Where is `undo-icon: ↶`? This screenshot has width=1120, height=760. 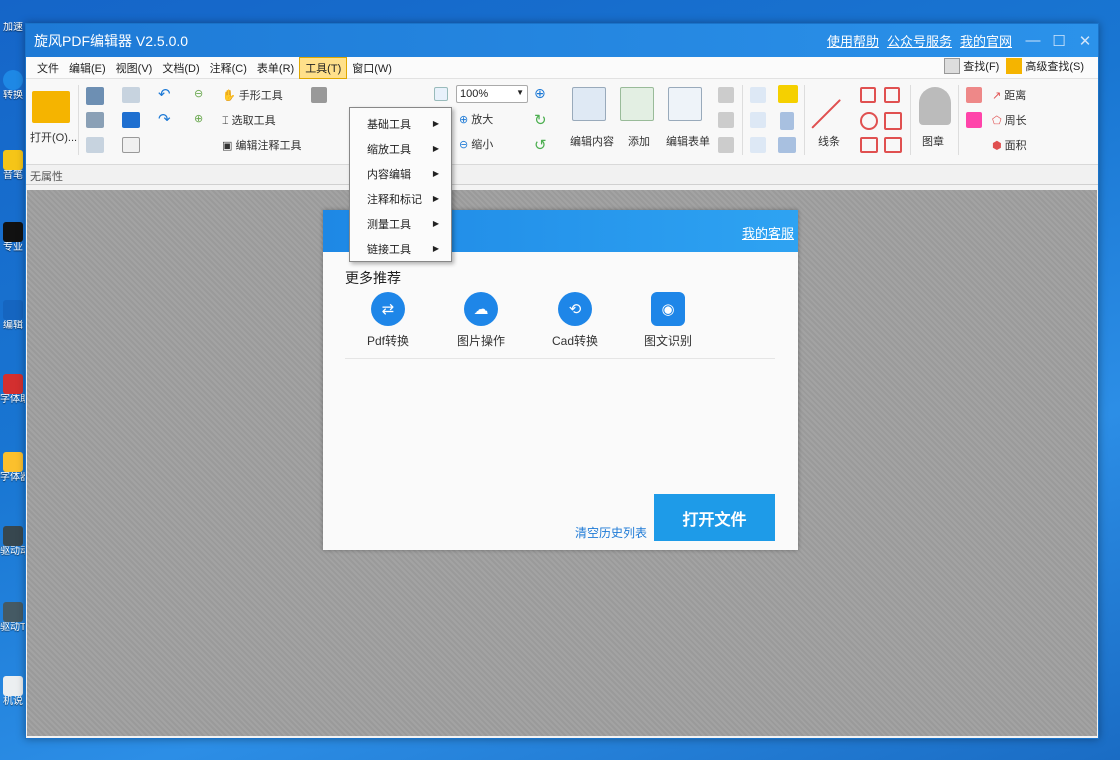
undo-icon: ↶ is located at coordinates (164, 94).